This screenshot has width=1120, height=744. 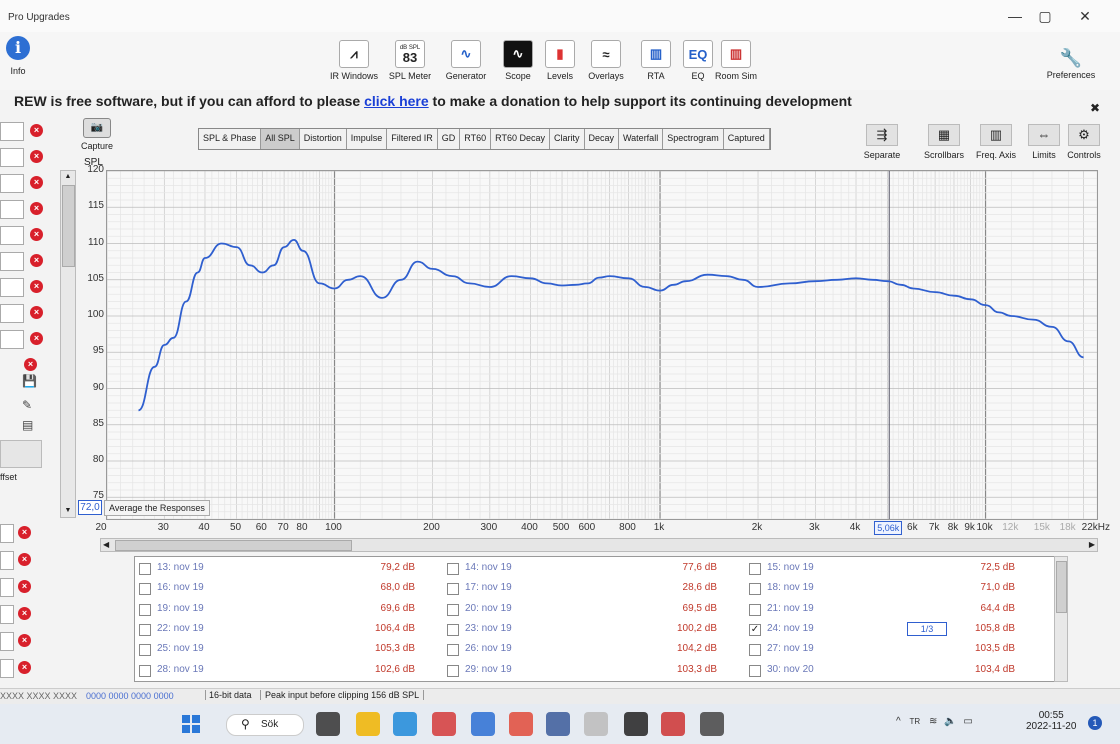 What do you see at coordinates (466, 60) in the screenshot?
I see `toolbar-generator-button: ∿ Generator` at bounding box center [466, 60].